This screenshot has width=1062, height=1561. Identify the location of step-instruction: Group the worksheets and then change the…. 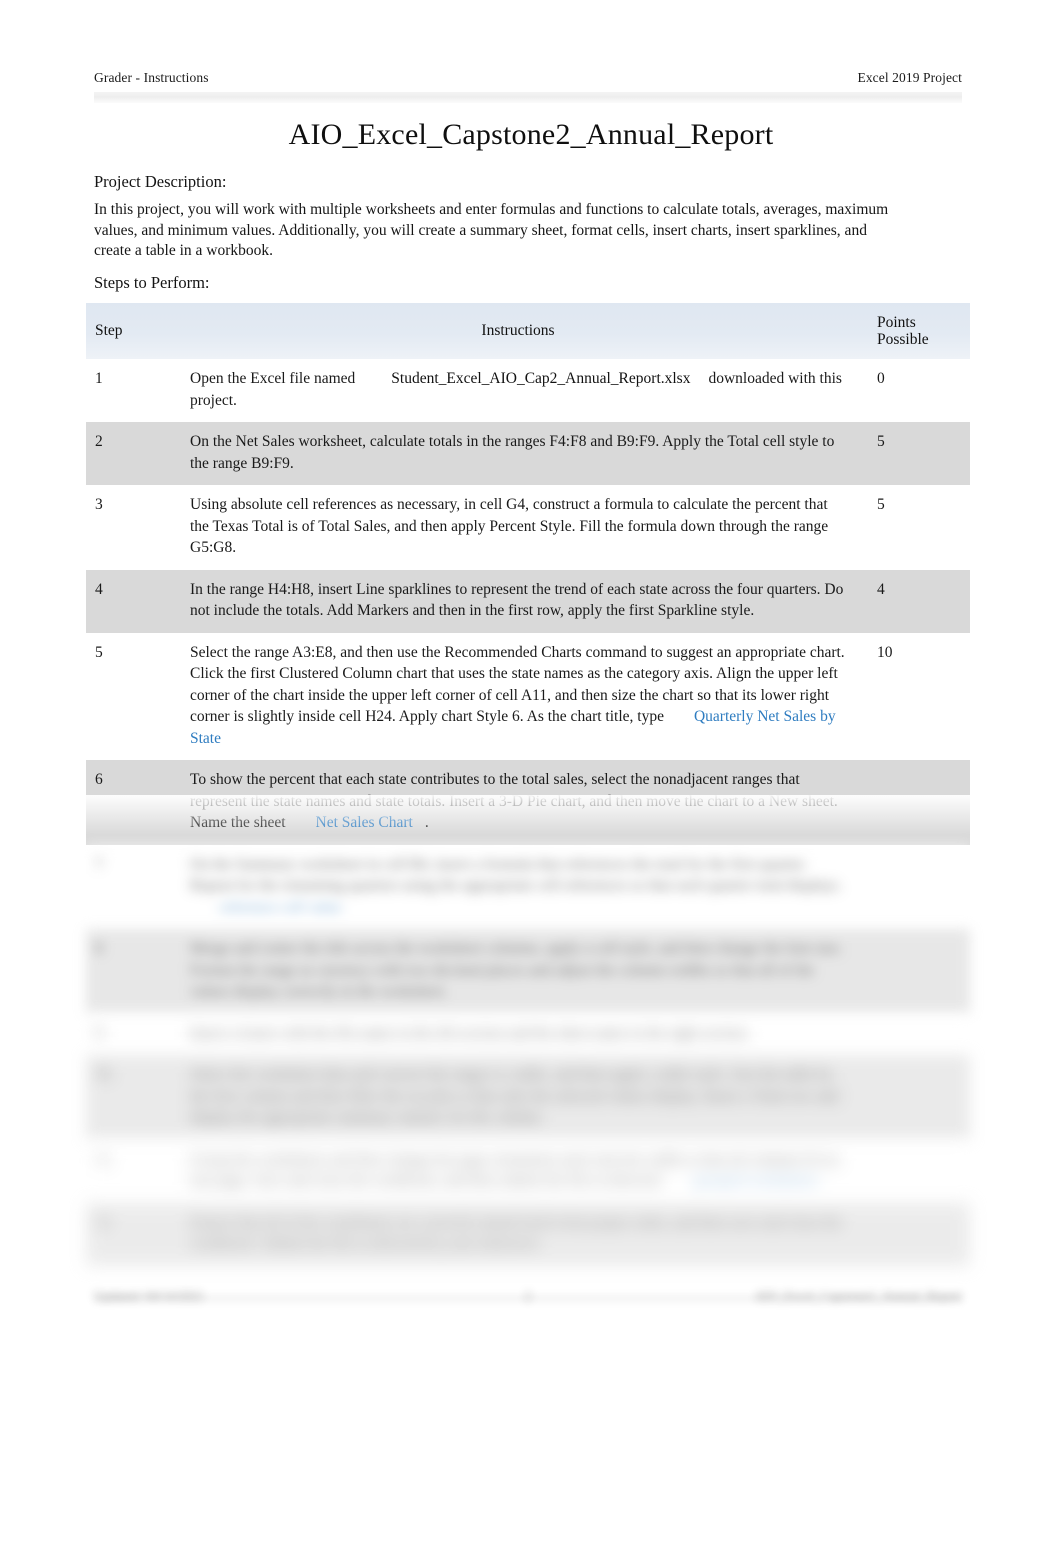
(525, 1170).